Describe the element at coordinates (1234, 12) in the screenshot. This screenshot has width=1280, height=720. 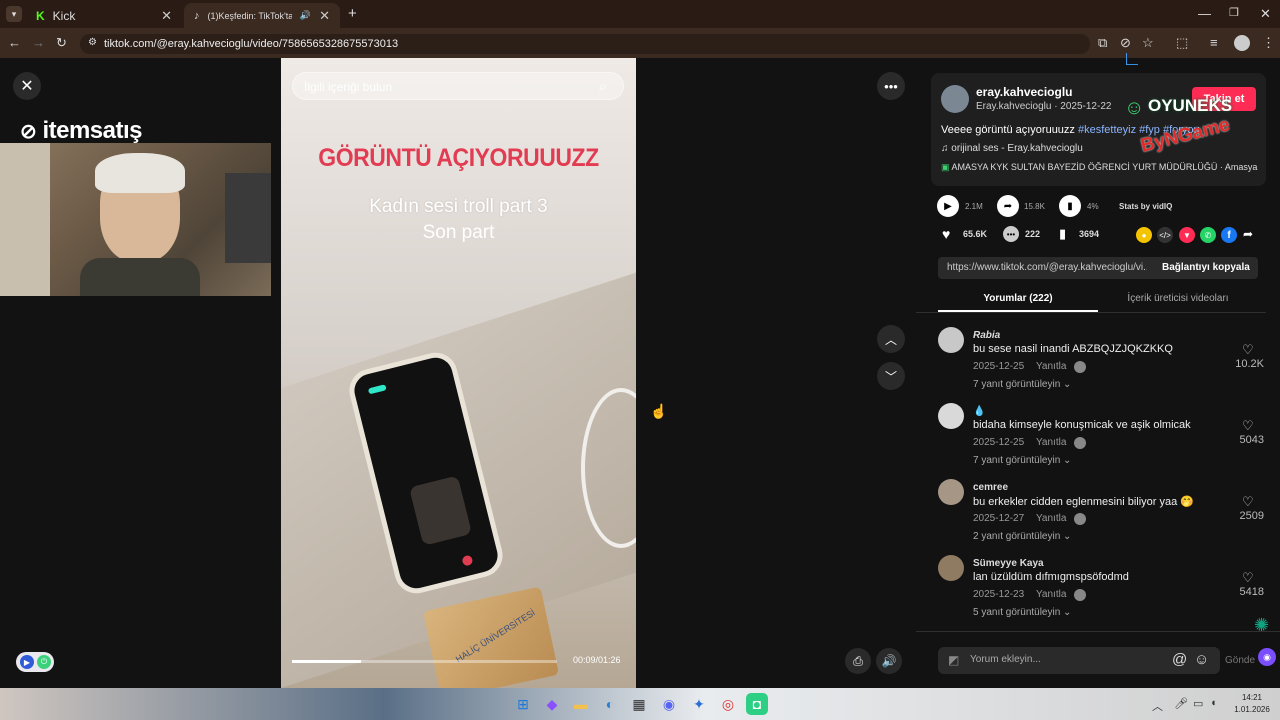
I see `restore-icon: ❐` at that location.